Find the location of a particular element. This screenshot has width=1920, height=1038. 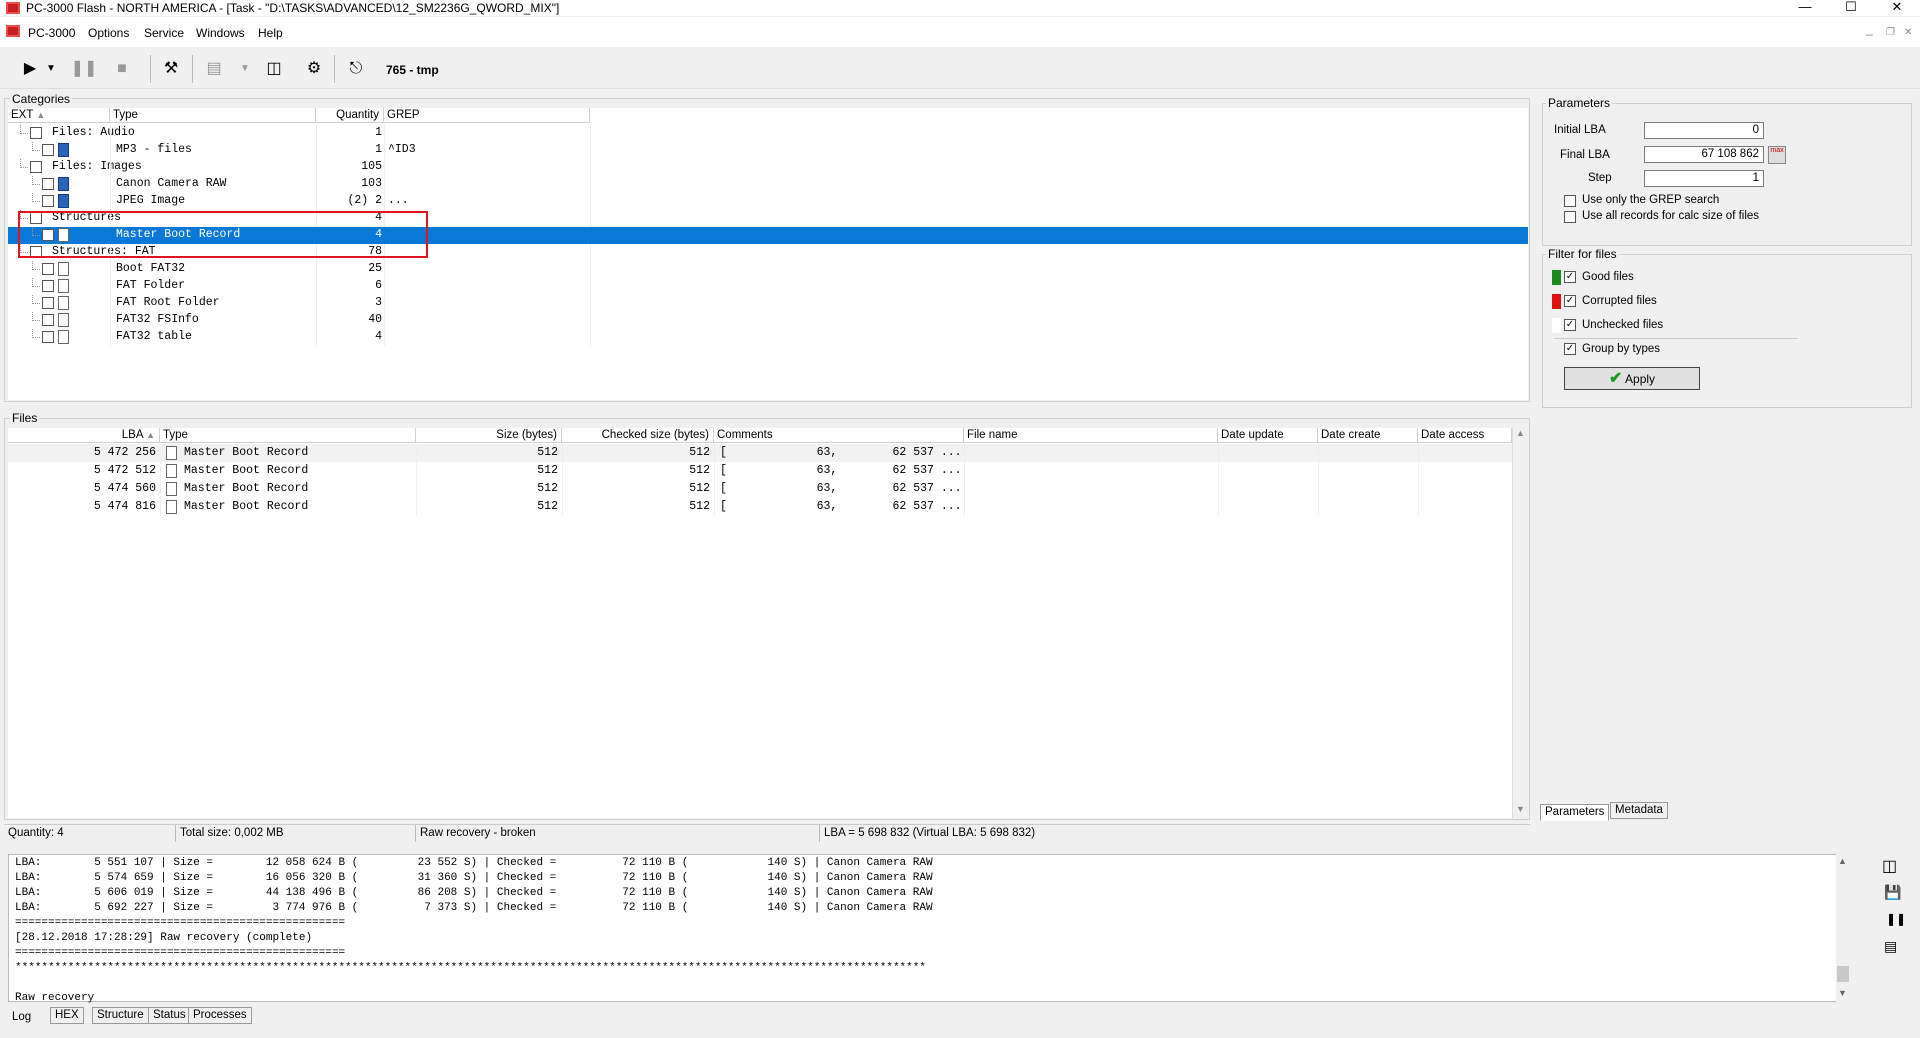

grep-only-checkbox is located at coordinates (1570, 201).